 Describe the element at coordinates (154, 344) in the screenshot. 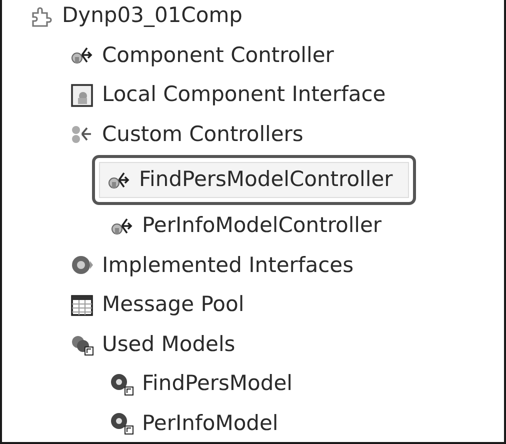

I see `tree-item: Used Models` at that location.